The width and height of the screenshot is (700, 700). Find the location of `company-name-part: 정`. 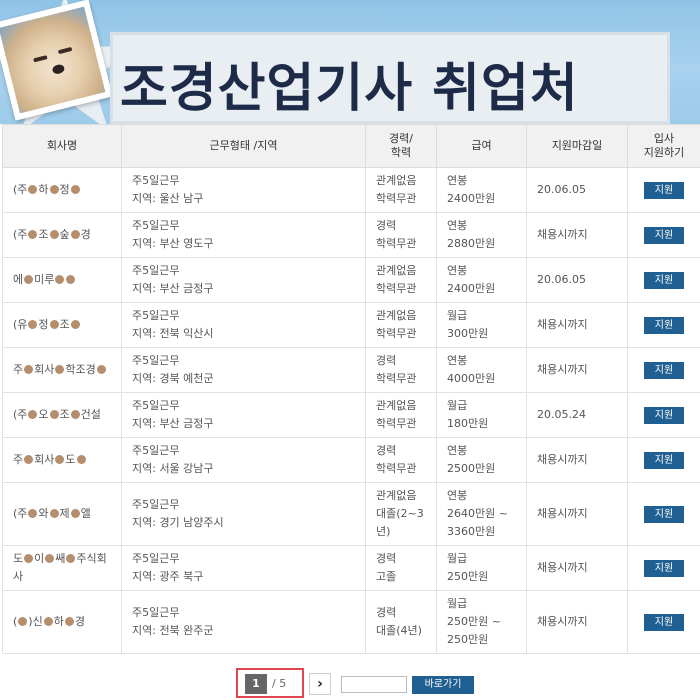

company-name-part: 정 is located at coordinates (43, 324).